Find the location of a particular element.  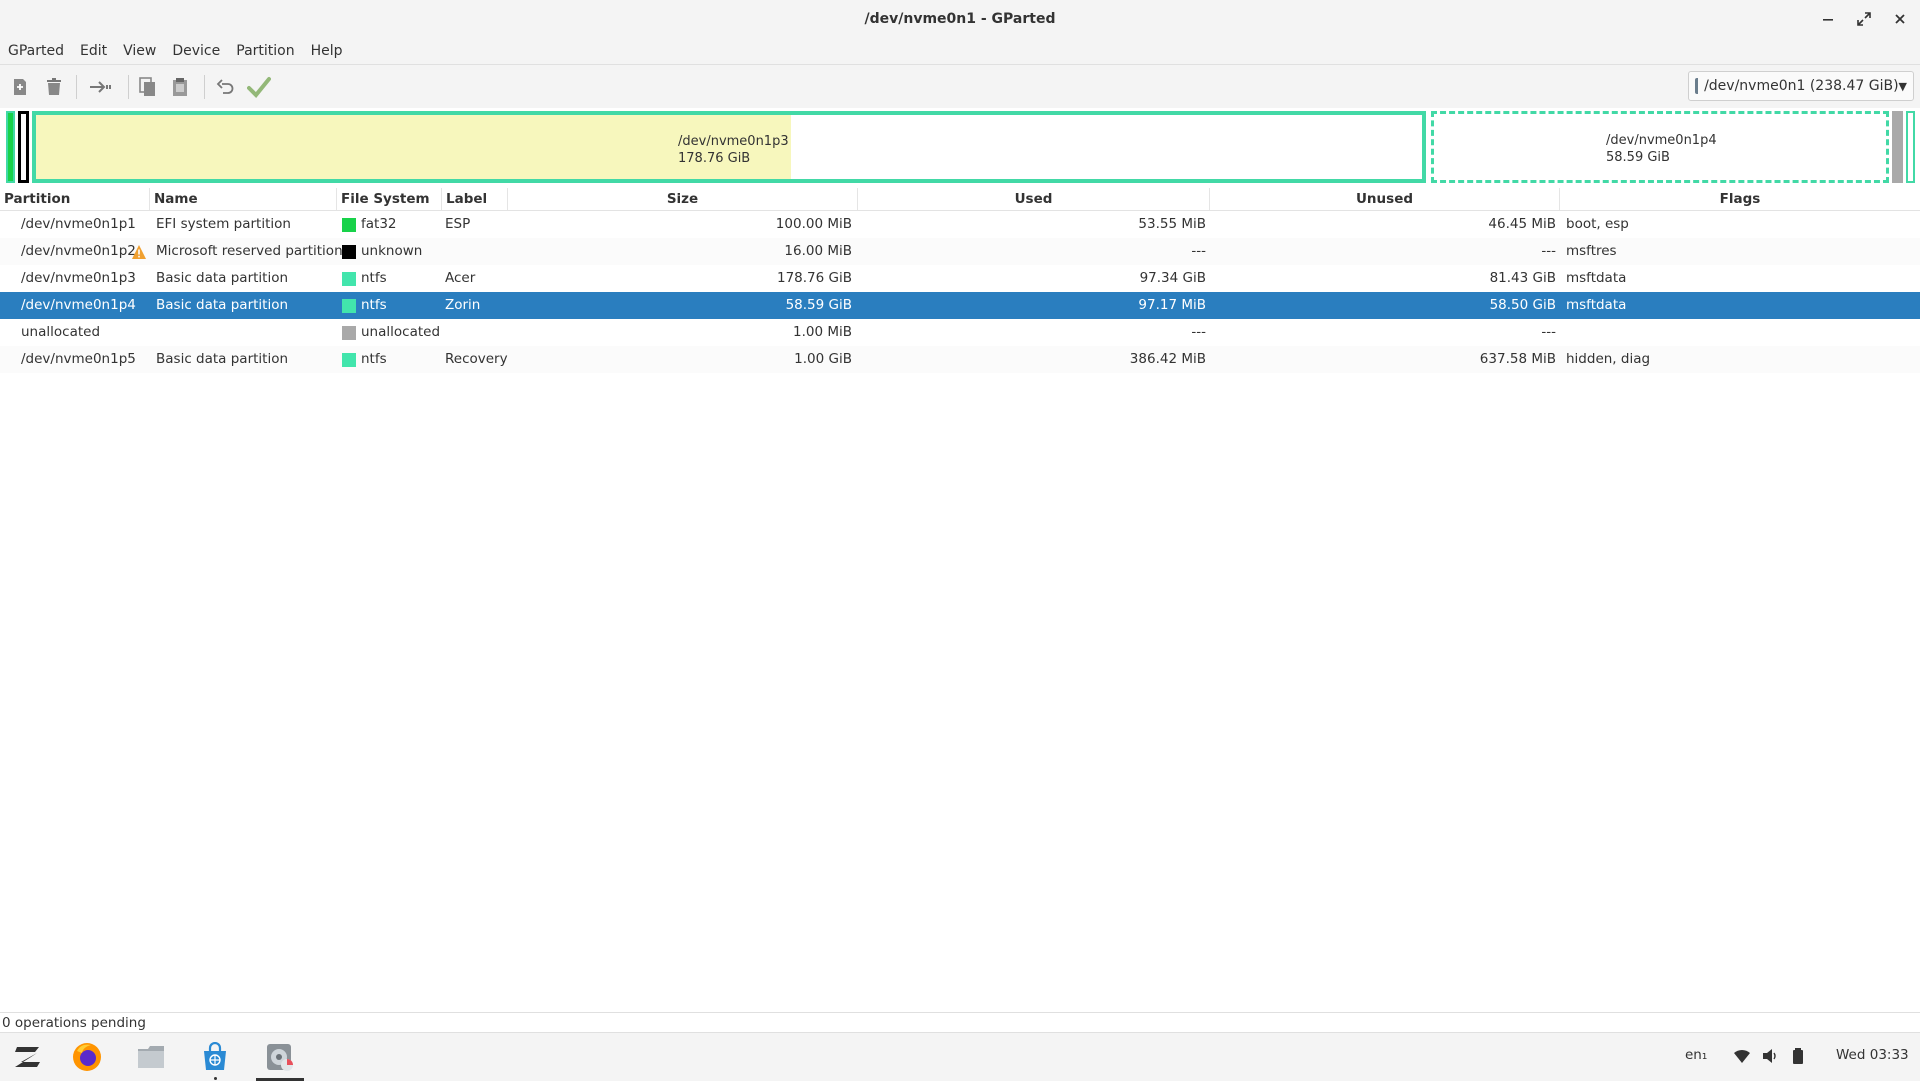

menu-gparted: GParted is located at coordinates (36, 51).